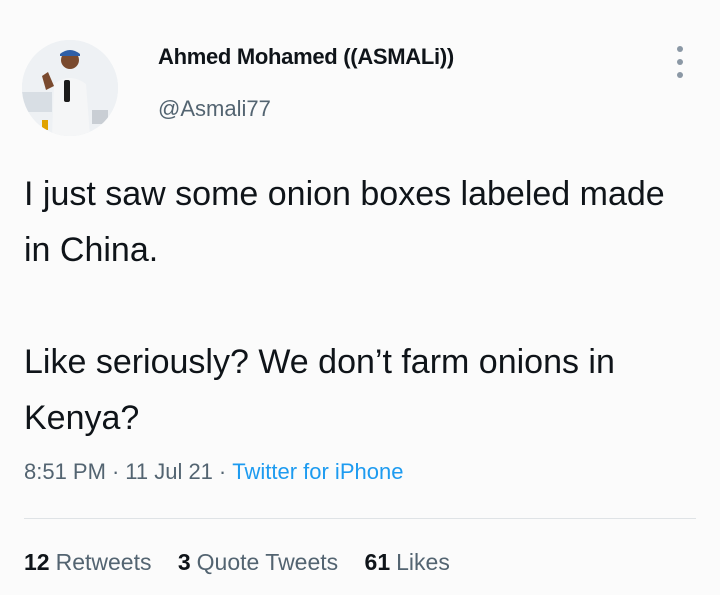 The height and width of the screenshot is (595, 720). I want to click on likes-stat: 61 Likes, so click(407, 562).